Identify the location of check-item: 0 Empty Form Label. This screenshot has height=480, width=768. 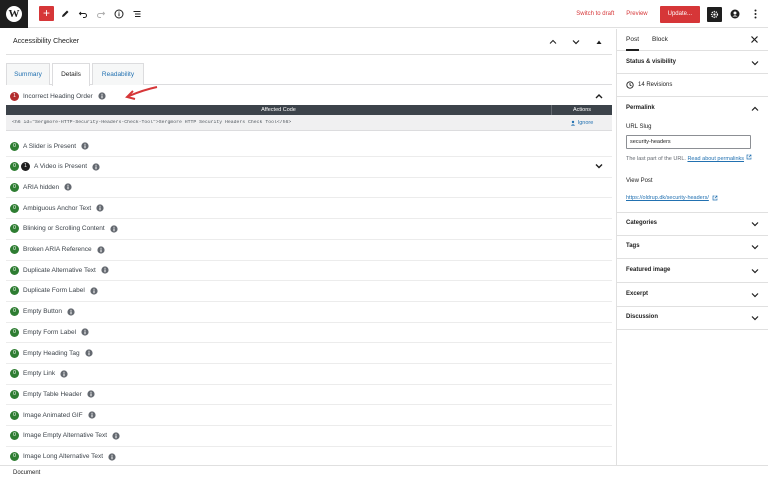
(49, 332).